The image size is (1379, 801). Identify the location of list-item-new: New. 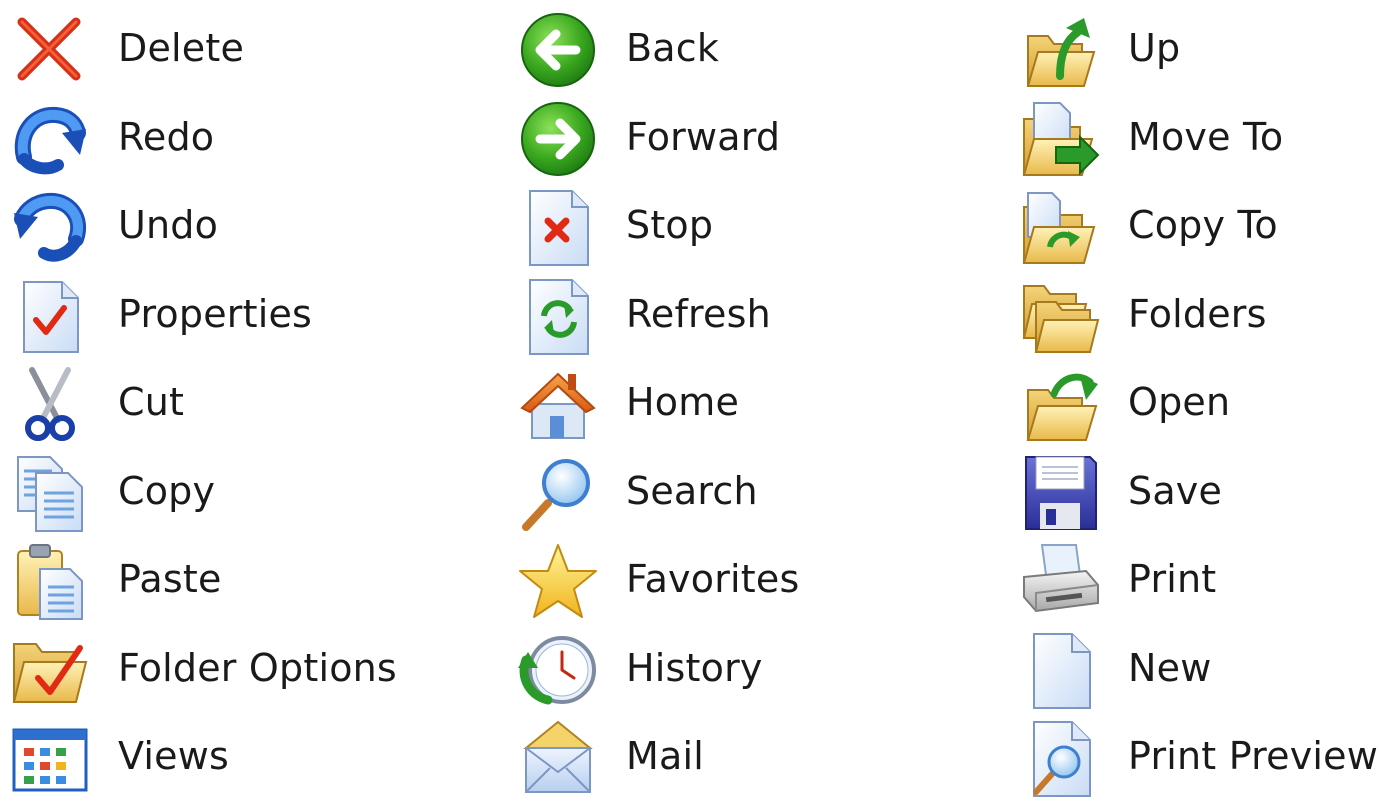
(1198, 668).